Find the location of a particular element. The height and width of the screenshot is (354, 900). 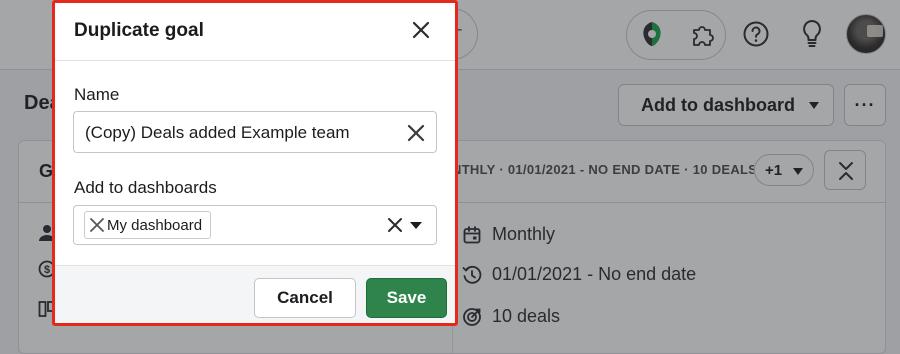

clear-name-icon is located at coordinates (416, 133).